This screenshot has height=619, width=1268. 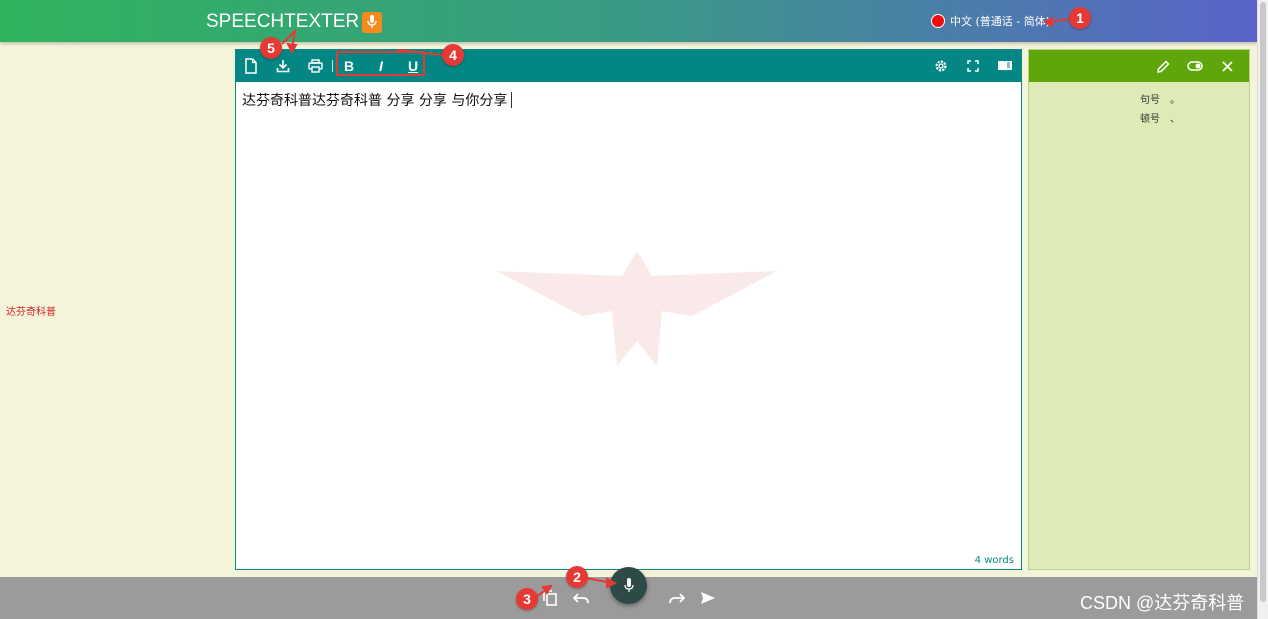 I want to click on reading-mode-icon, so click(x=1005, y=66).